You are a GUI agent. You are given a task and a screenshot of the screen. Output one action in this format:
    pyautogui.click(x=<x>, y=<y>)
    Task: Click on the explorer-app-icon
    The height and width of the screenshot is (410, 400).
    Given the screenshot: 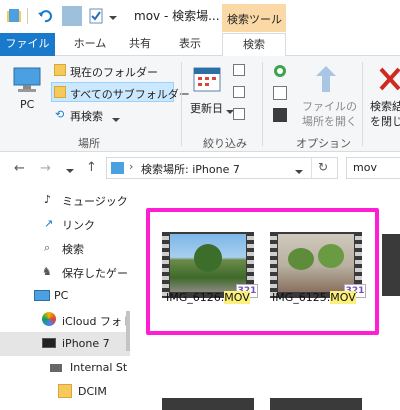 What is the action you would take?
    pyautogui.click(x=14, y=16)
    